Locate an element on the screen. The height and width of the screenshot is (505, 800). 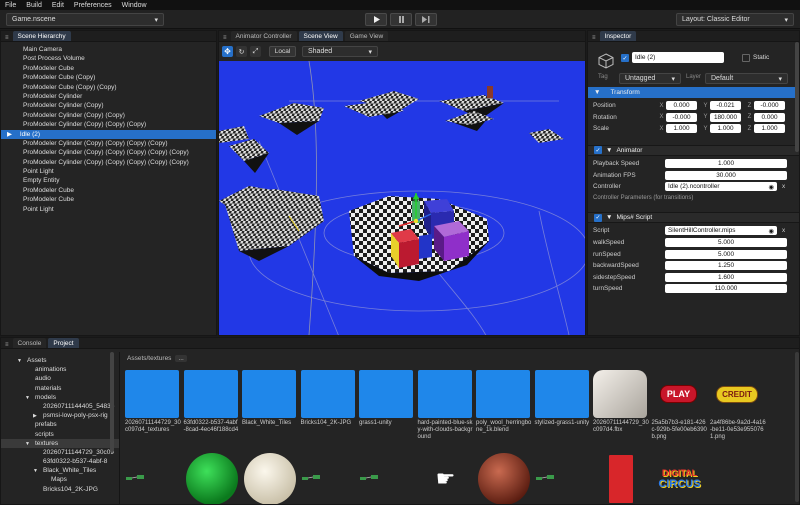
tree-item: ▶ psmsi-low-poly-psx-rig is located at coordinates (60, 415).